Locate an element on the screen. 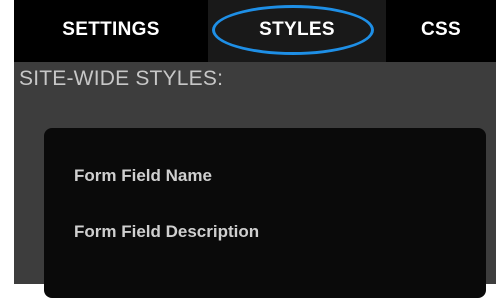 This screenshot has height=298, width=496. tab-styles-label: STYLES is located at coordinates (297, 29).